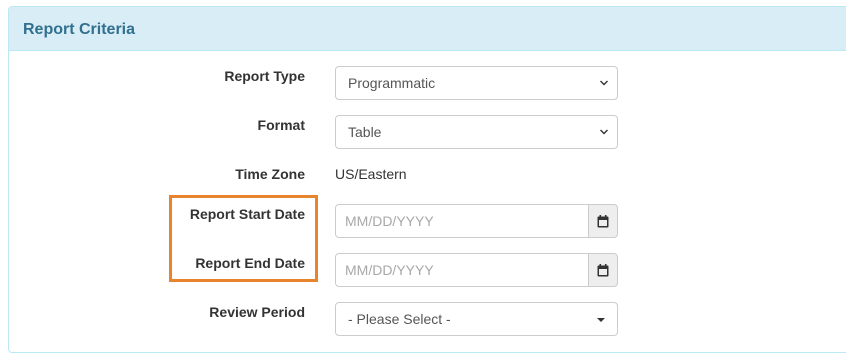 This screenshot has height=353, width=846. What do you see at coordinates (257, 312) in the screenshot?
I see `review-period-label: Review Period` at bounding box center [257, 312].